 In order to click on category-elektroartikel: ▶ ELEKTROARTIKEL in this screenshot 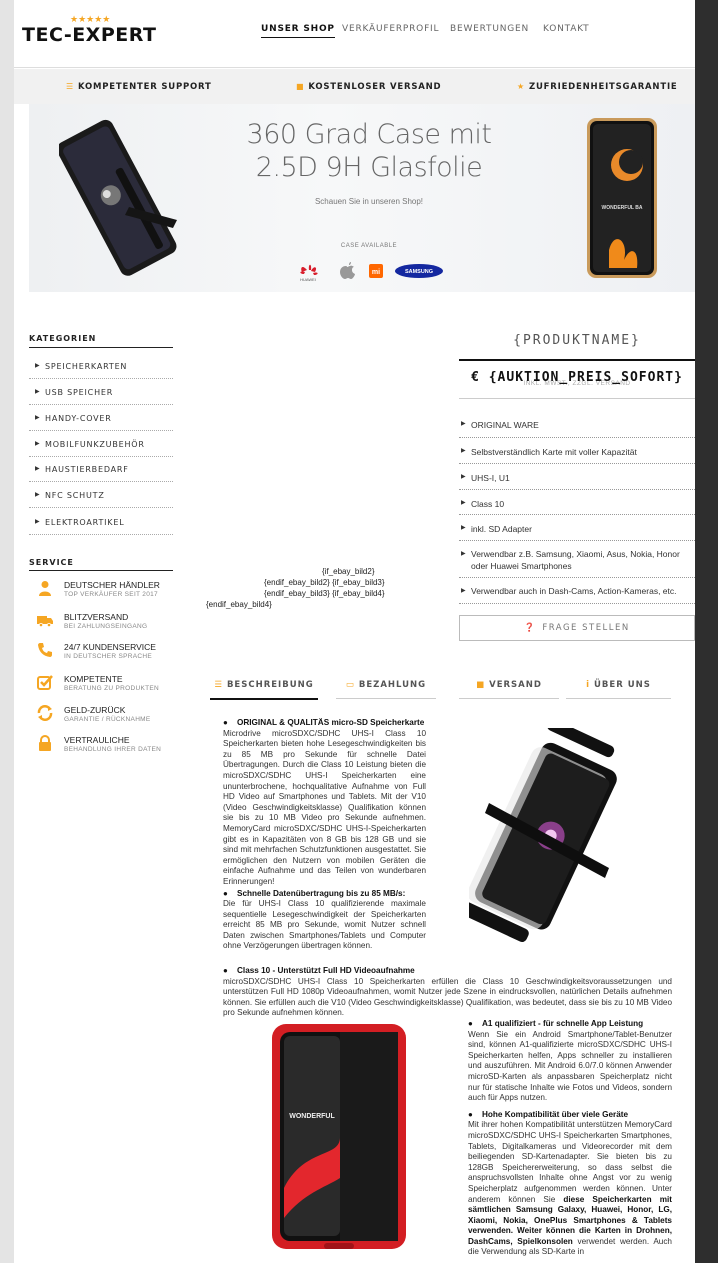, I will do `click(101, 522)`.